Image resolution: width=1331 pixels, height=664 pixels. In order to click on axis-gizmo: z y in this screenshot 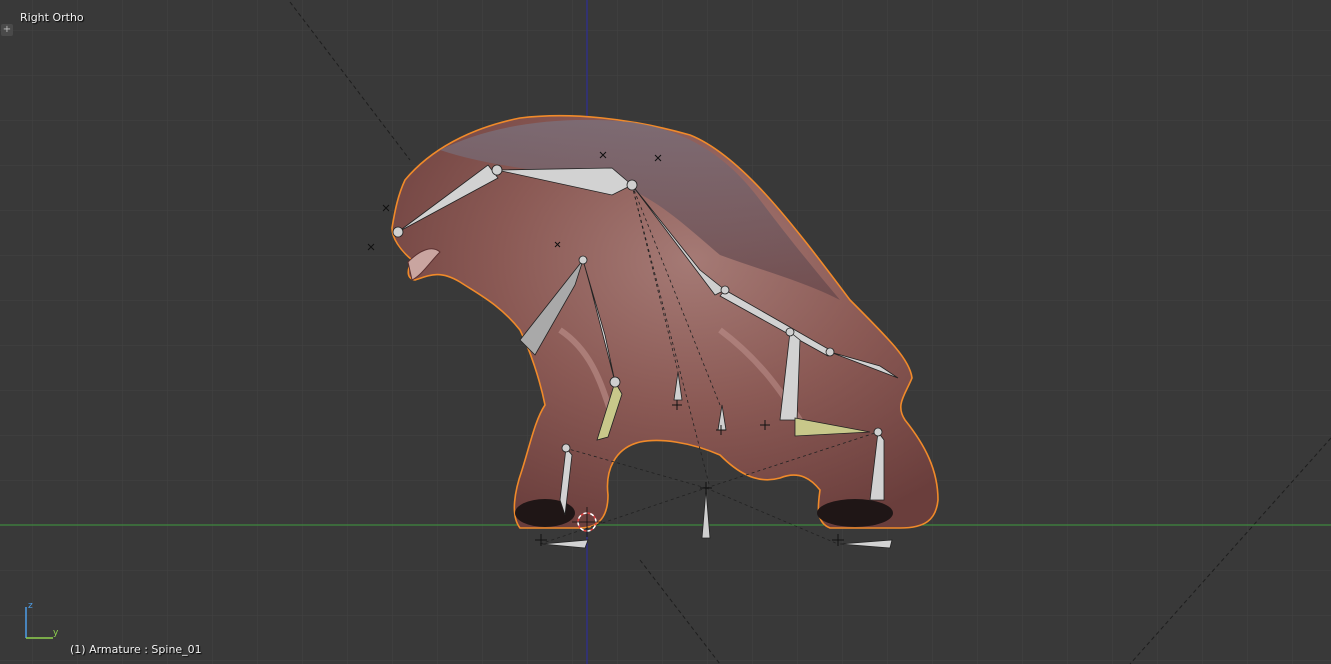, I will do `click(45, 622)`.